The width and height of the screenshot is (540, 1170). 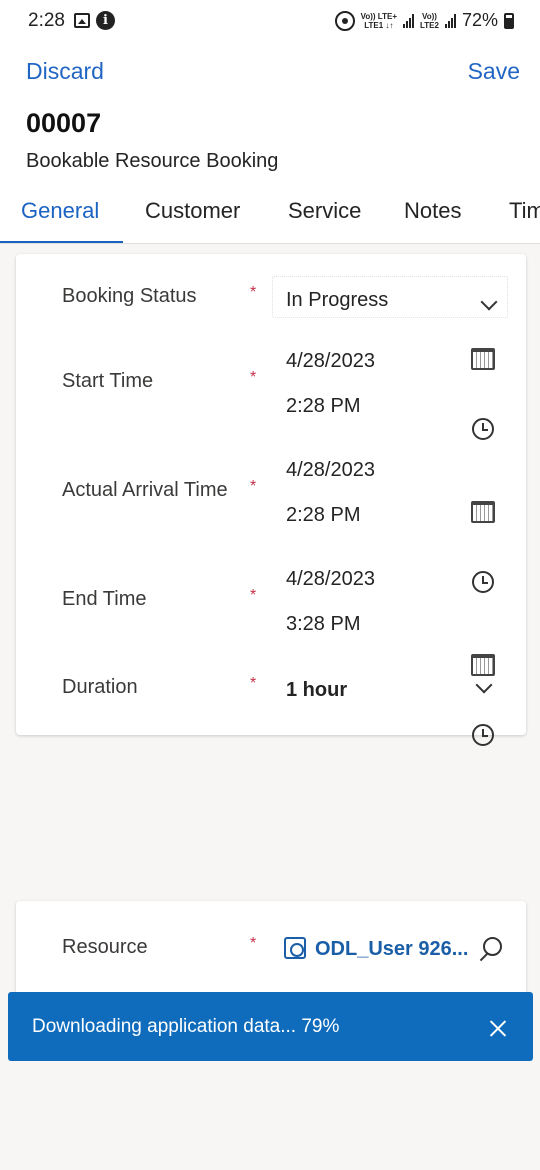 What do you see at coordinates (429, 25) in the screenshot?
I see `network-2-sub: LTE2` at bounding box center [429, 25].